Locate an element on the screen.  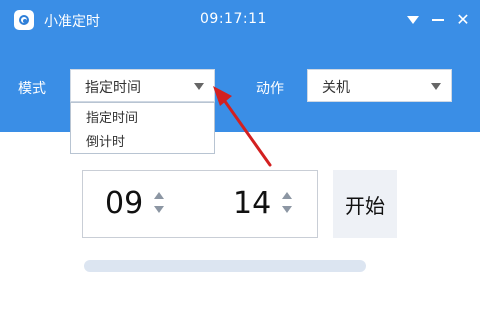
action-select: 关机 is located at coordinates (379, 85).